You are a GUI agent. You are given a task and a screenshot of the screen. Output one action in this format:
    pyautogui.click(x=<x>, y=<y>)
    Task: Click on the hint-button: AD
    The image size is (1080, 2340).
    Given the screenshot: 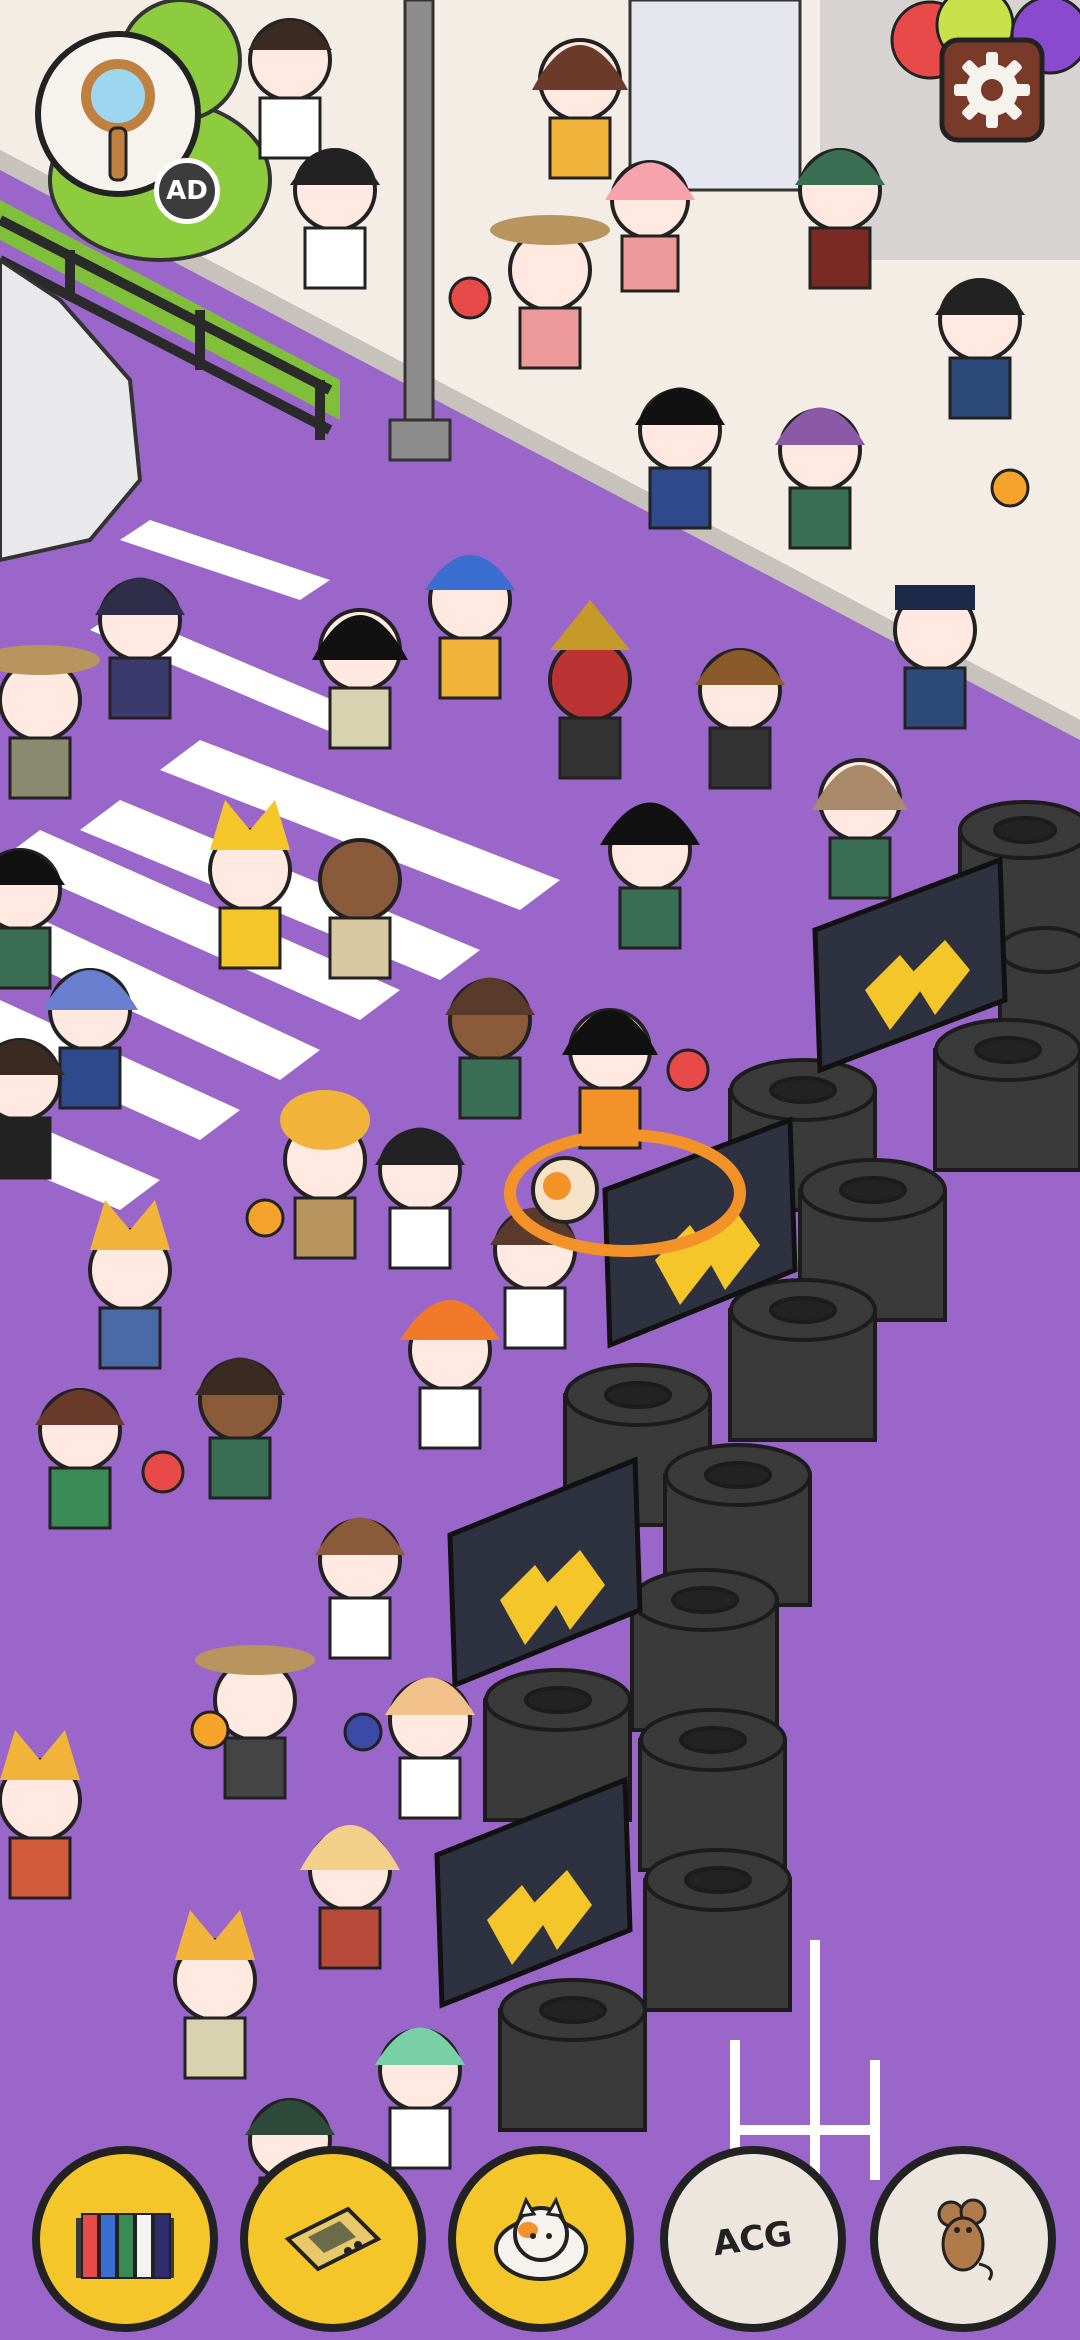 What is the action you would take?
    pyautogui.click(x=119, y=121)
    